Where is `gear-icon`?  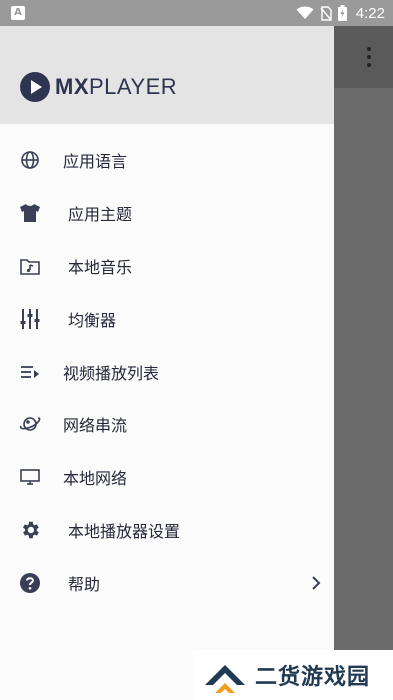 gear-icon is located at coordinates (30, 530).